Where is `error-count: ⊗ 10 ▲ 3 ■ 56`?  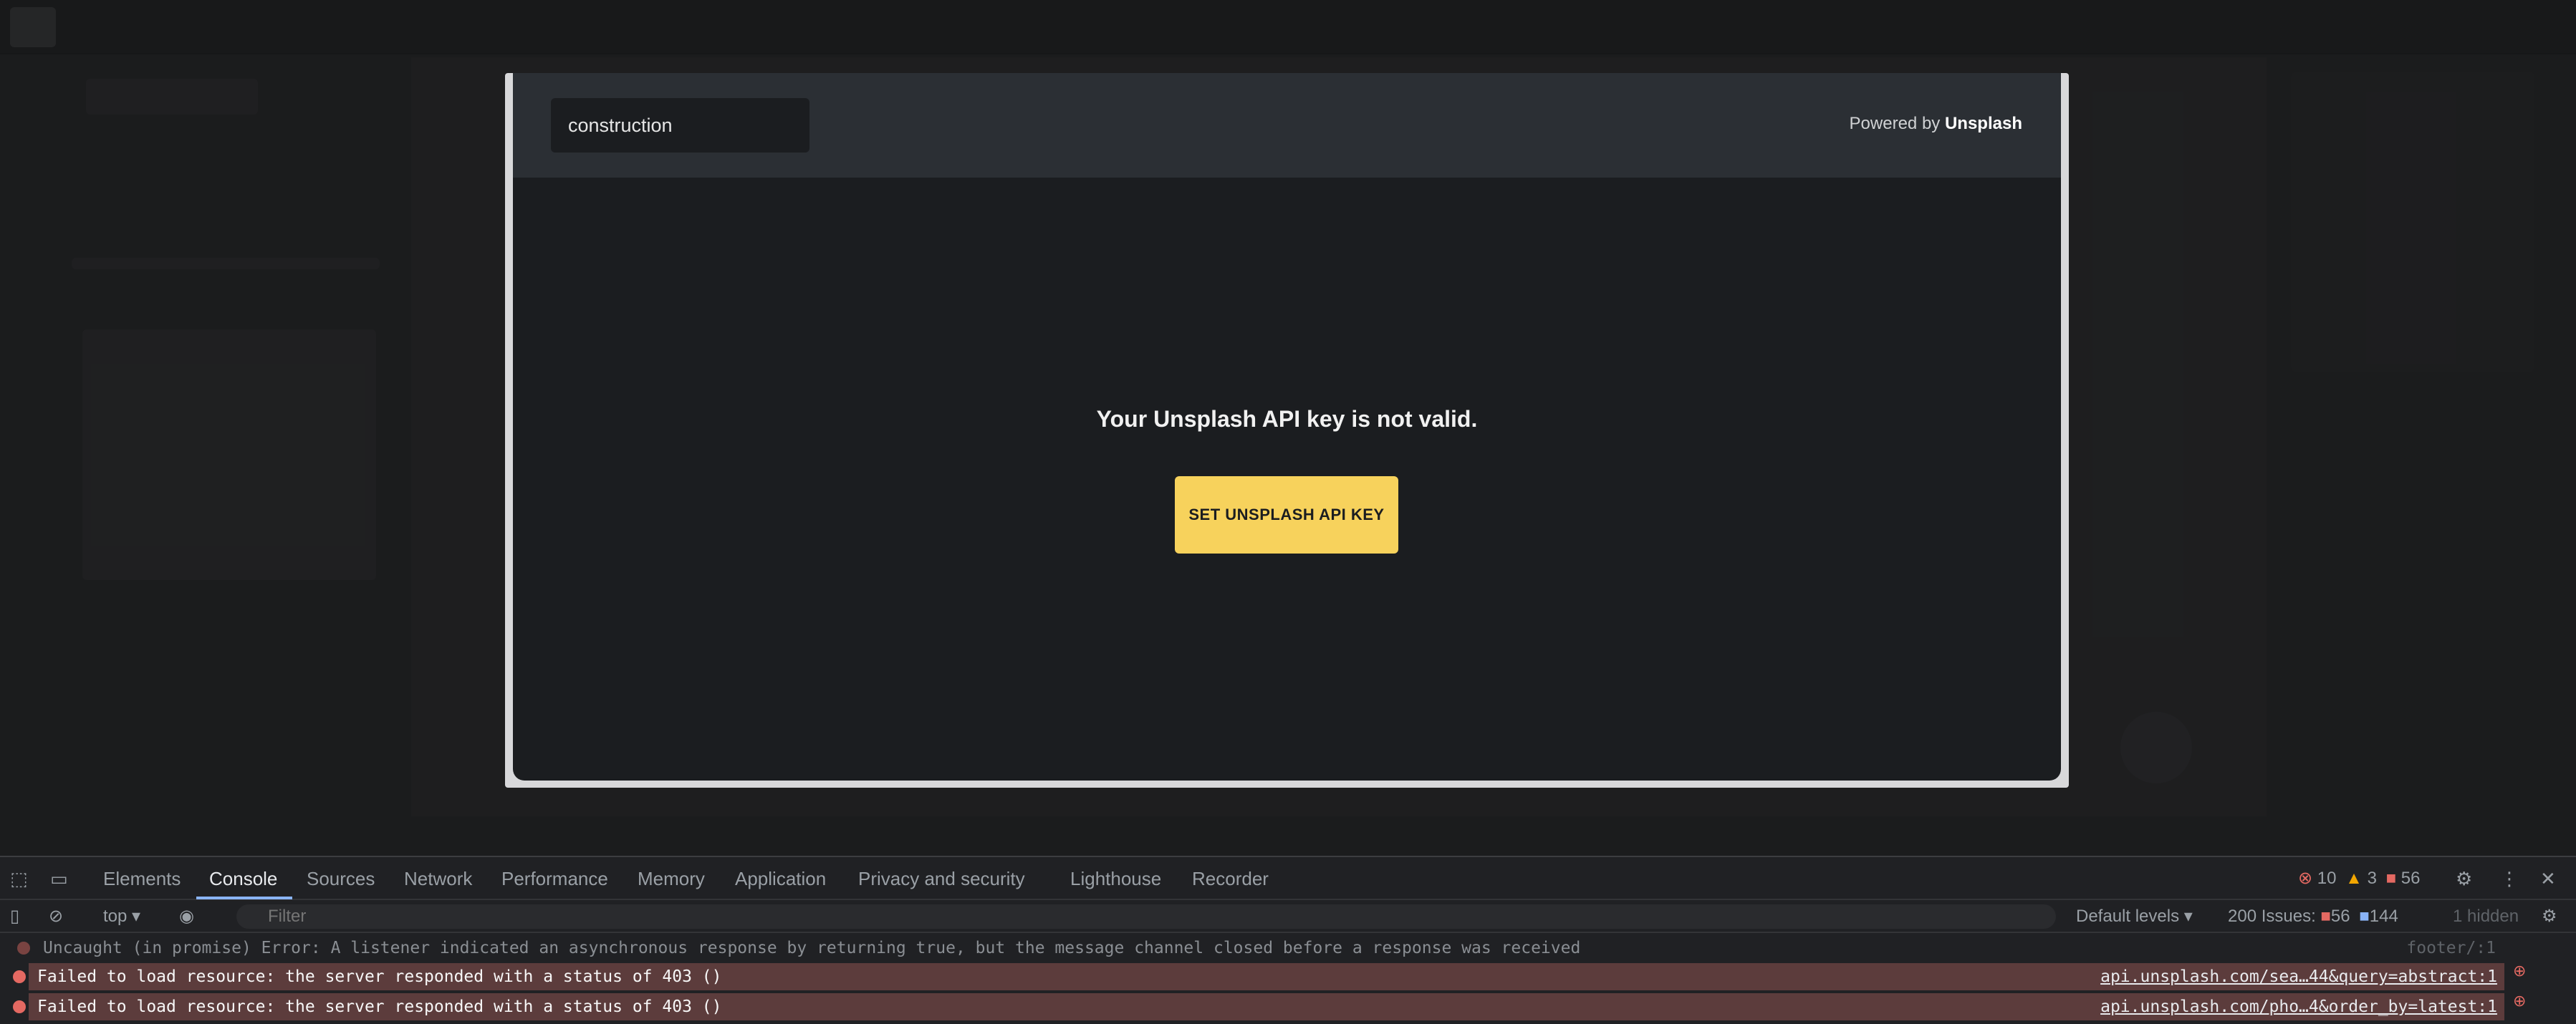 error-count: ⊗ 10 ▲ 3 ■ 56 is located at coordinates (2360, 878).